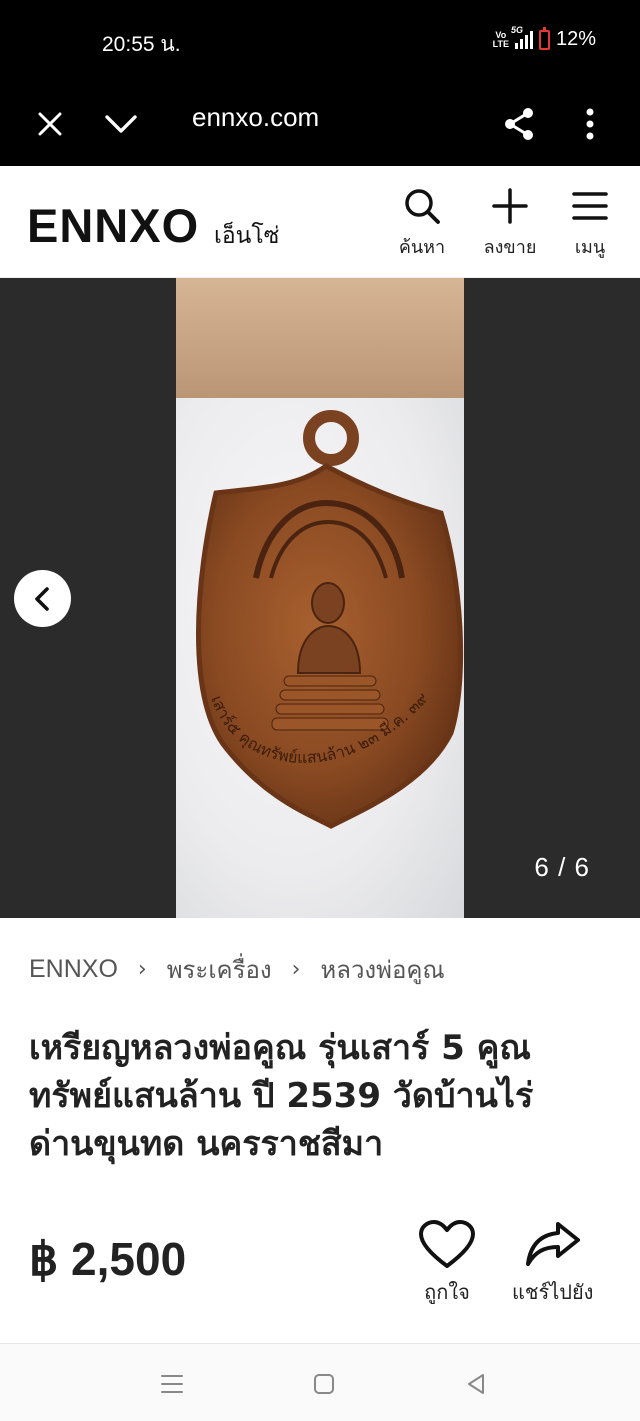  I want to click on home-button, so click(324, 1384).